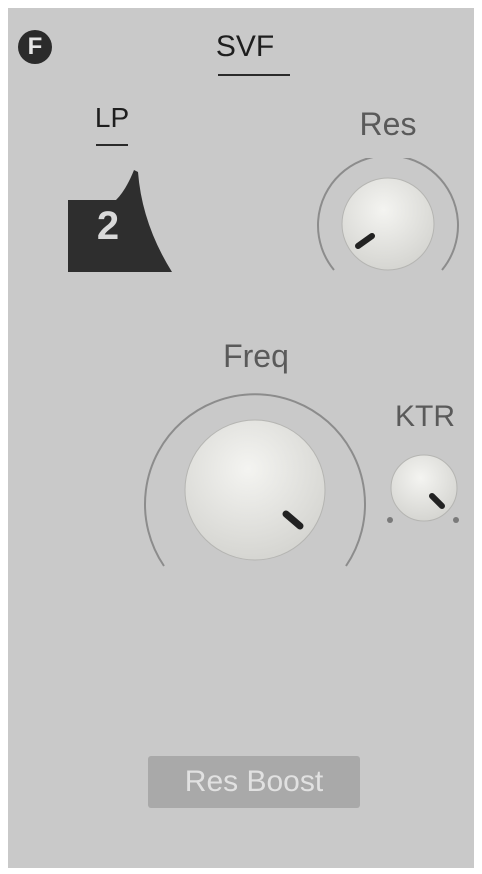  Describe the element at coordinates (254, 75) in the screenshot. I see `title-underline` at that location.